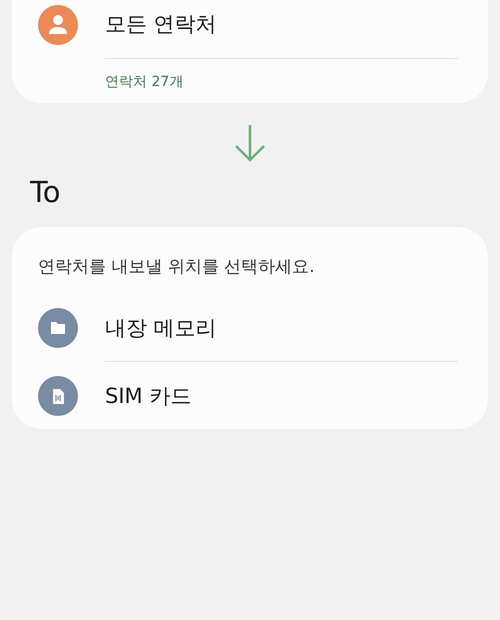  What do you see at coordinates (148, 396) in the screenshot?
I see `storage-option: SIM 카드` at bounding box center [148, 396].